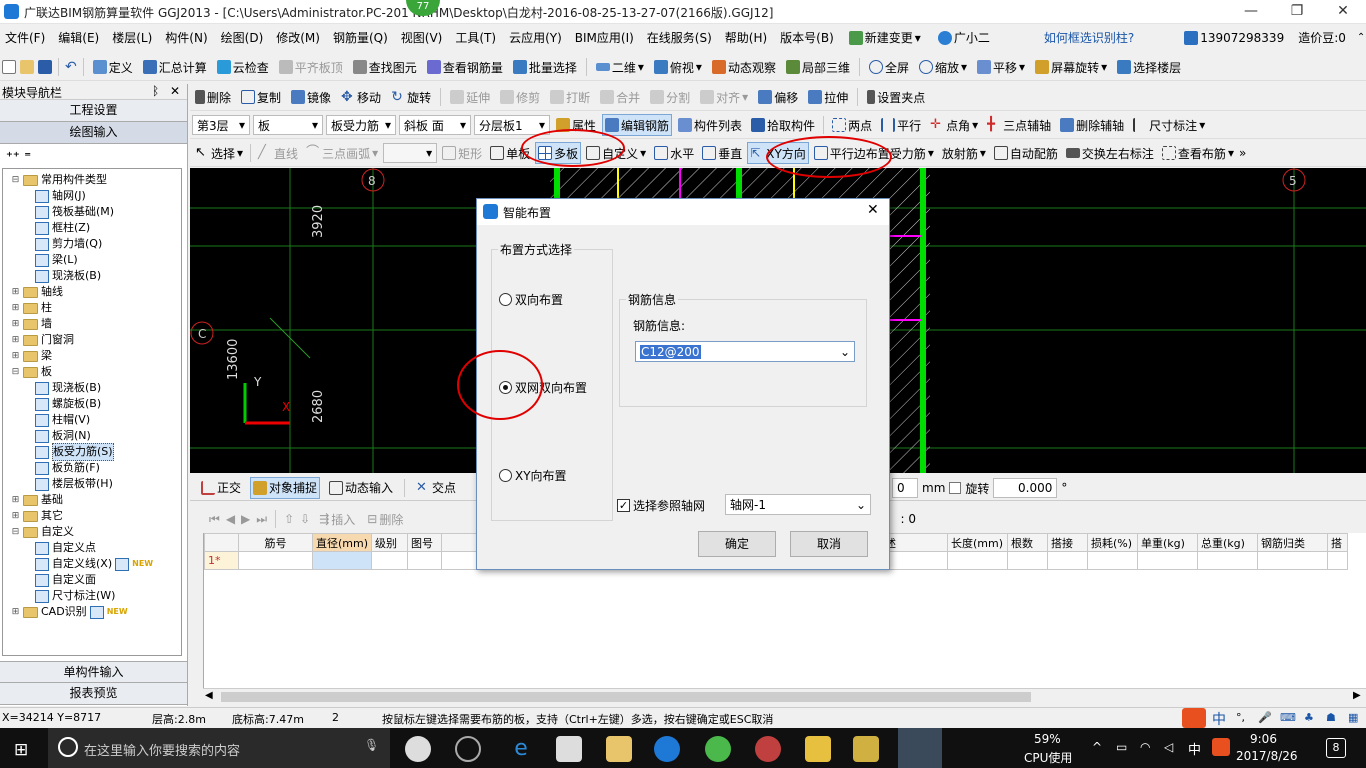 The width and height of the screenshot is (1366, 768). What do you see at coordinates (1242, 153) in the screenshot?
I see `toolbar-overflow-icon: »` at bounding box center [1242, 153].